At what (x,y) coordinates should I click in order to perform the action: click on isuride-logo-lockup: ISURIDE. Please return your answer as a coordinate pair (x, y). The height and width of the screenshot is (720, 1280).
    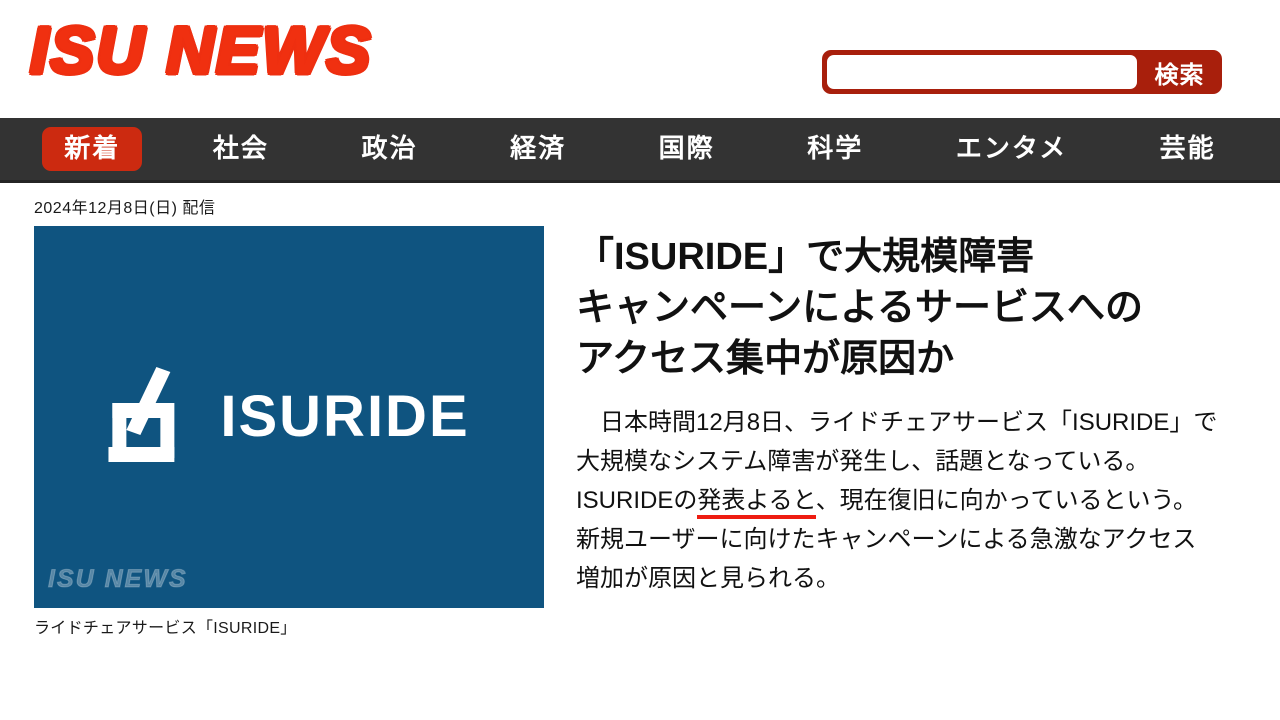
    Looking at the image, I should click on (288, 417).